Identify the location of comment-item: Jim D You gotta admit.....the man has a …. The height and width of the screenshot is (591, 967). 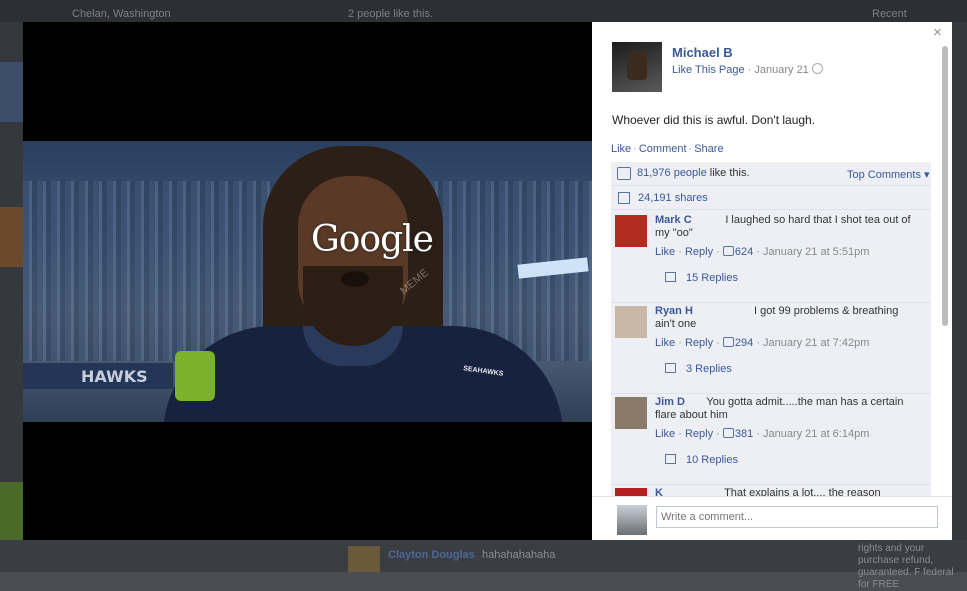
(771, 439).